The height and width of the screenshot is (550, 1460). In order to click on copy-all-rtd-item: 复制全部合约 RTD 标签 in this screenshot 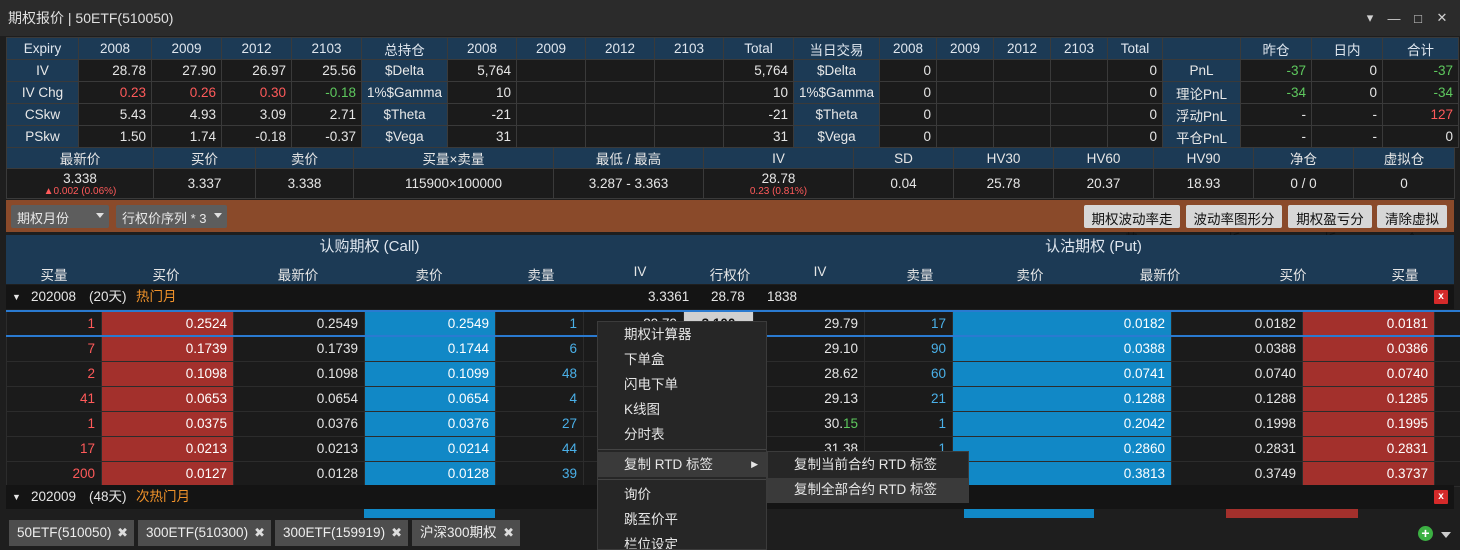, I will do `click(868, 490)`.